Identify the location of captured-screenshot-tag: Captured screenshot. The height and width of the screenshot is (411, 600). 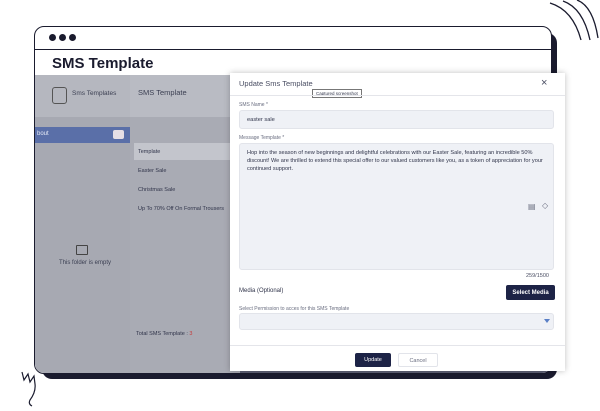
(337, 93).